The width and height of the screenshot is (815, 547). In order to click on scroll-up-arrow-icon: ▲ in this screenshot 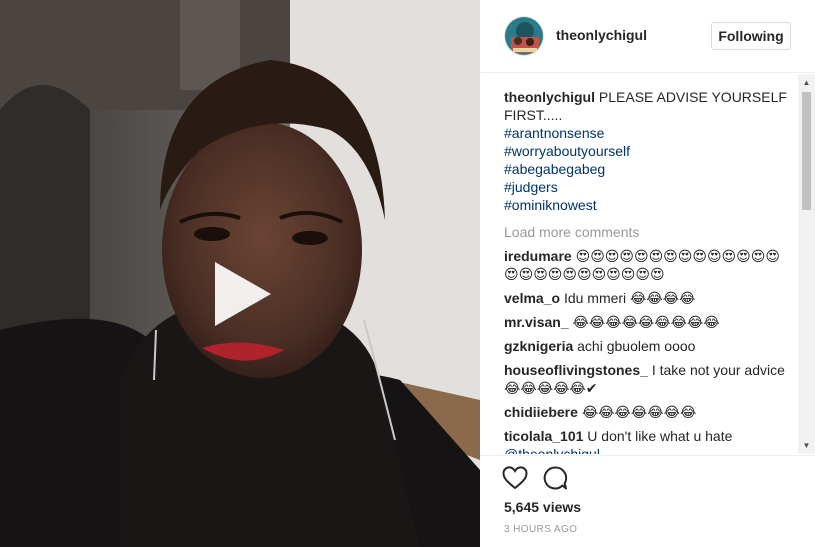, I will do `click(806, 82)`.